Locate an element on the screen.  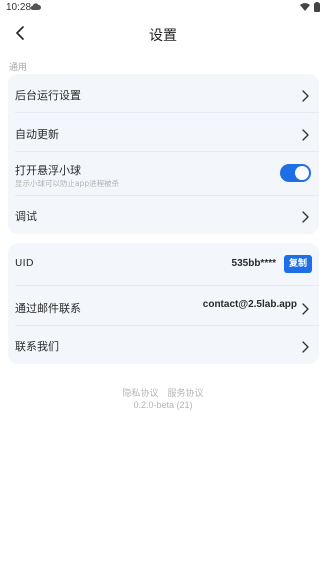
setting-row-floating-ball: 打开悬浮小球 显示小球可以防止app进程被杀 is located at coordinates (163, 173).